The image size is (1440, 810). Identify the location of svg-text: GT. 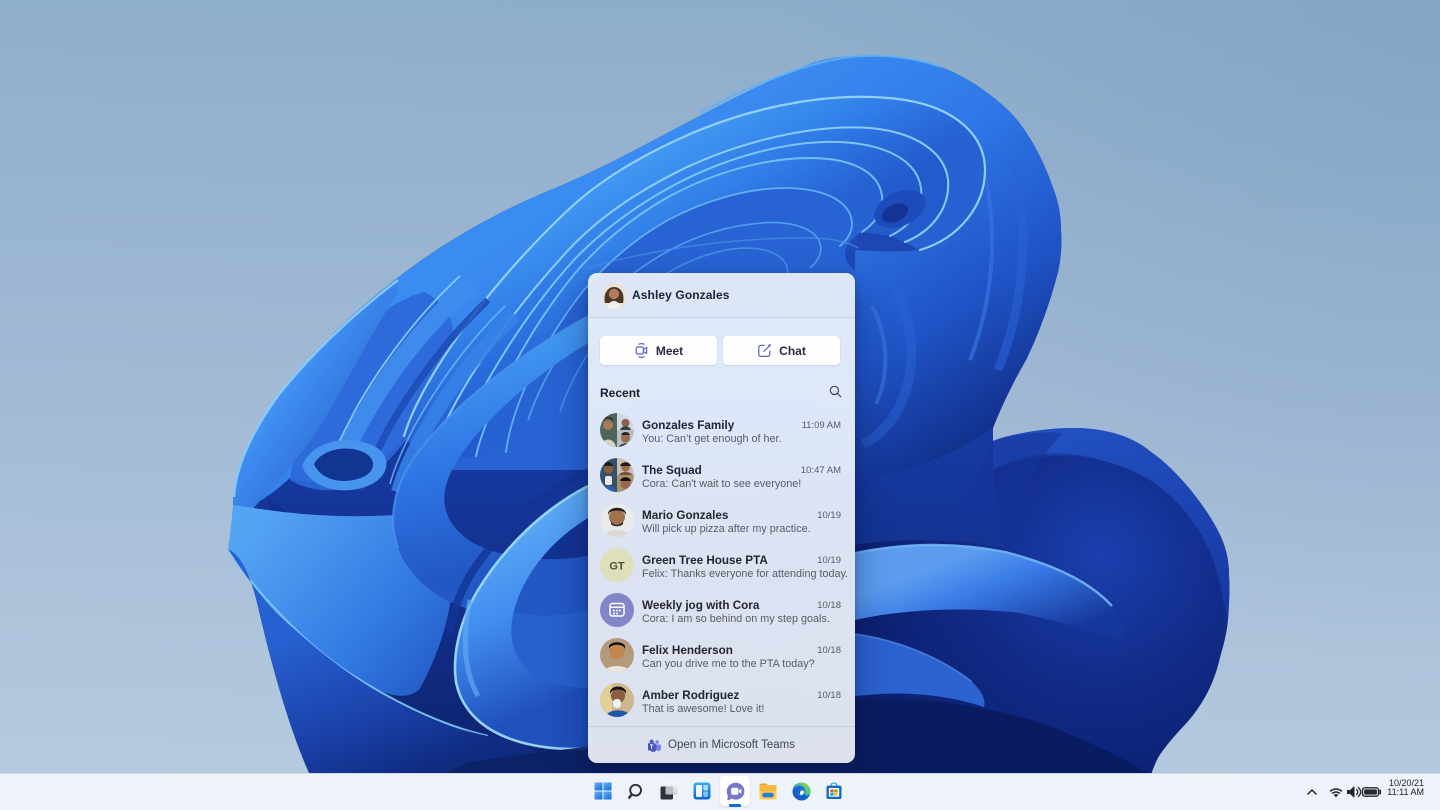
(617, 567).